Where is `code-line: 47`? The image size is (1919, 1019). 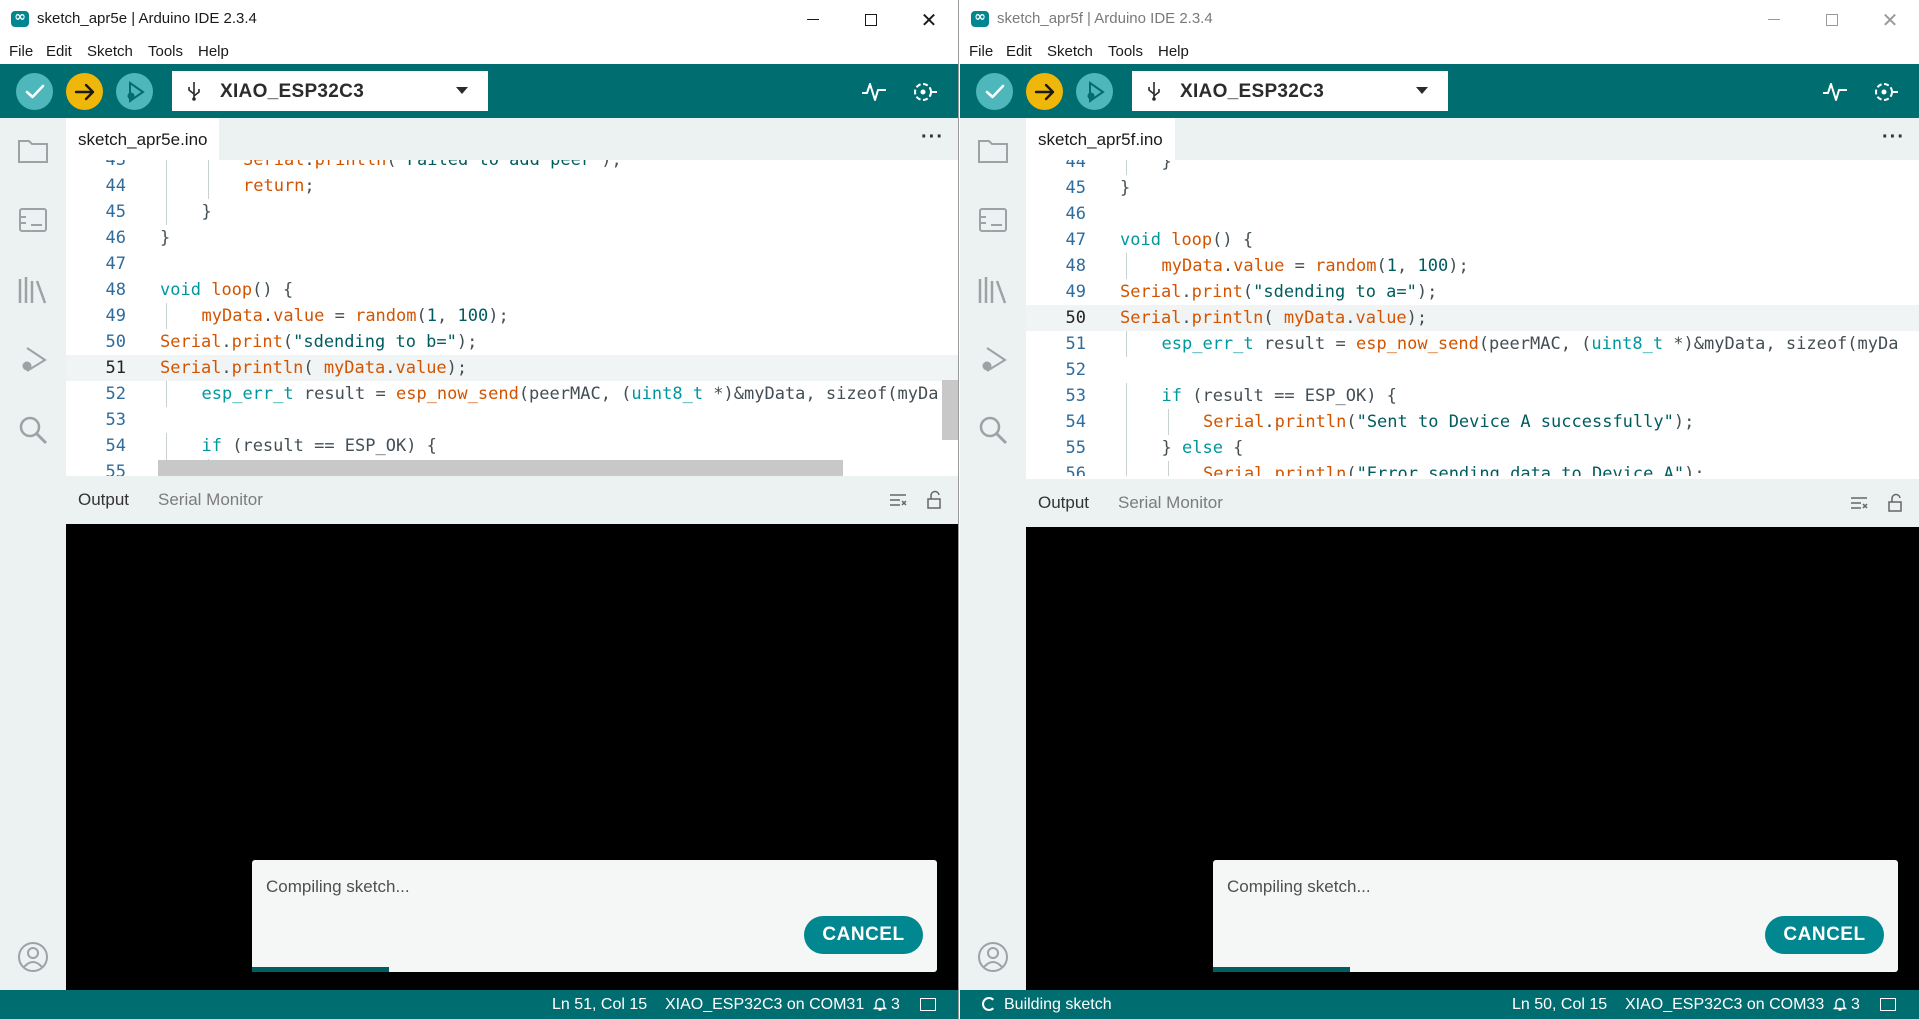
code-line: 47 is located at coordinates (512, 264).